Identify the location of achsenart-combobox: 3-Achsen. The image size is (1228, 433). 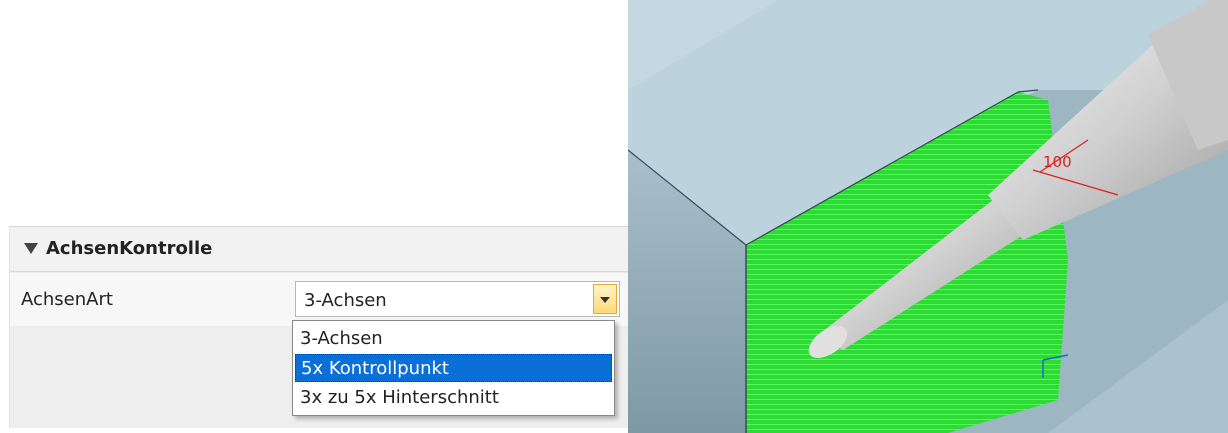
(457, 299).